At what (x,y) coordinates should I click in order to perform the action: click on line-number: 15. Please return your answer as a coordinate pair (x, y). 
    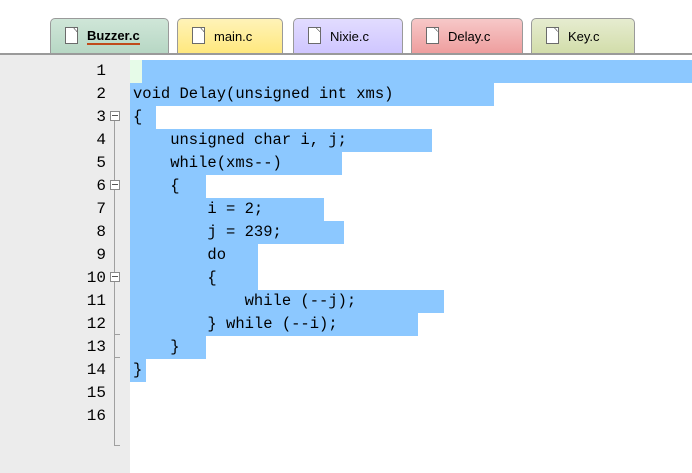
    Looking at the image, I should click on (96, 393).